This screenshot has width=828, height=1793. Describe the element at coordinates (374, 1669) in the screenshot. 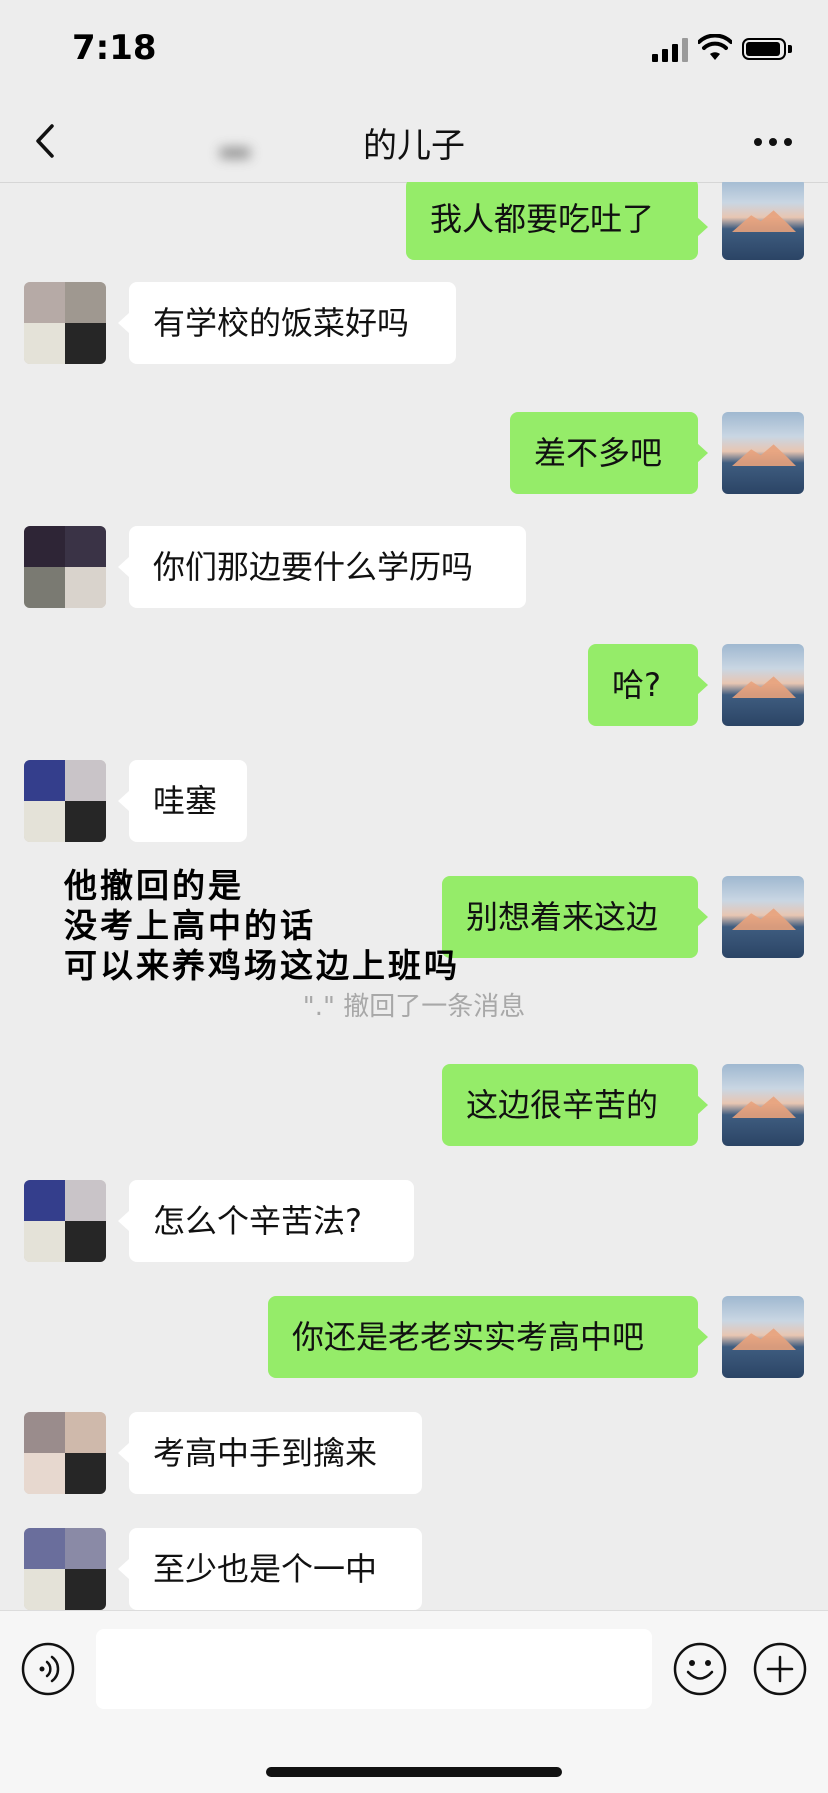

I see `message-input` at that location.